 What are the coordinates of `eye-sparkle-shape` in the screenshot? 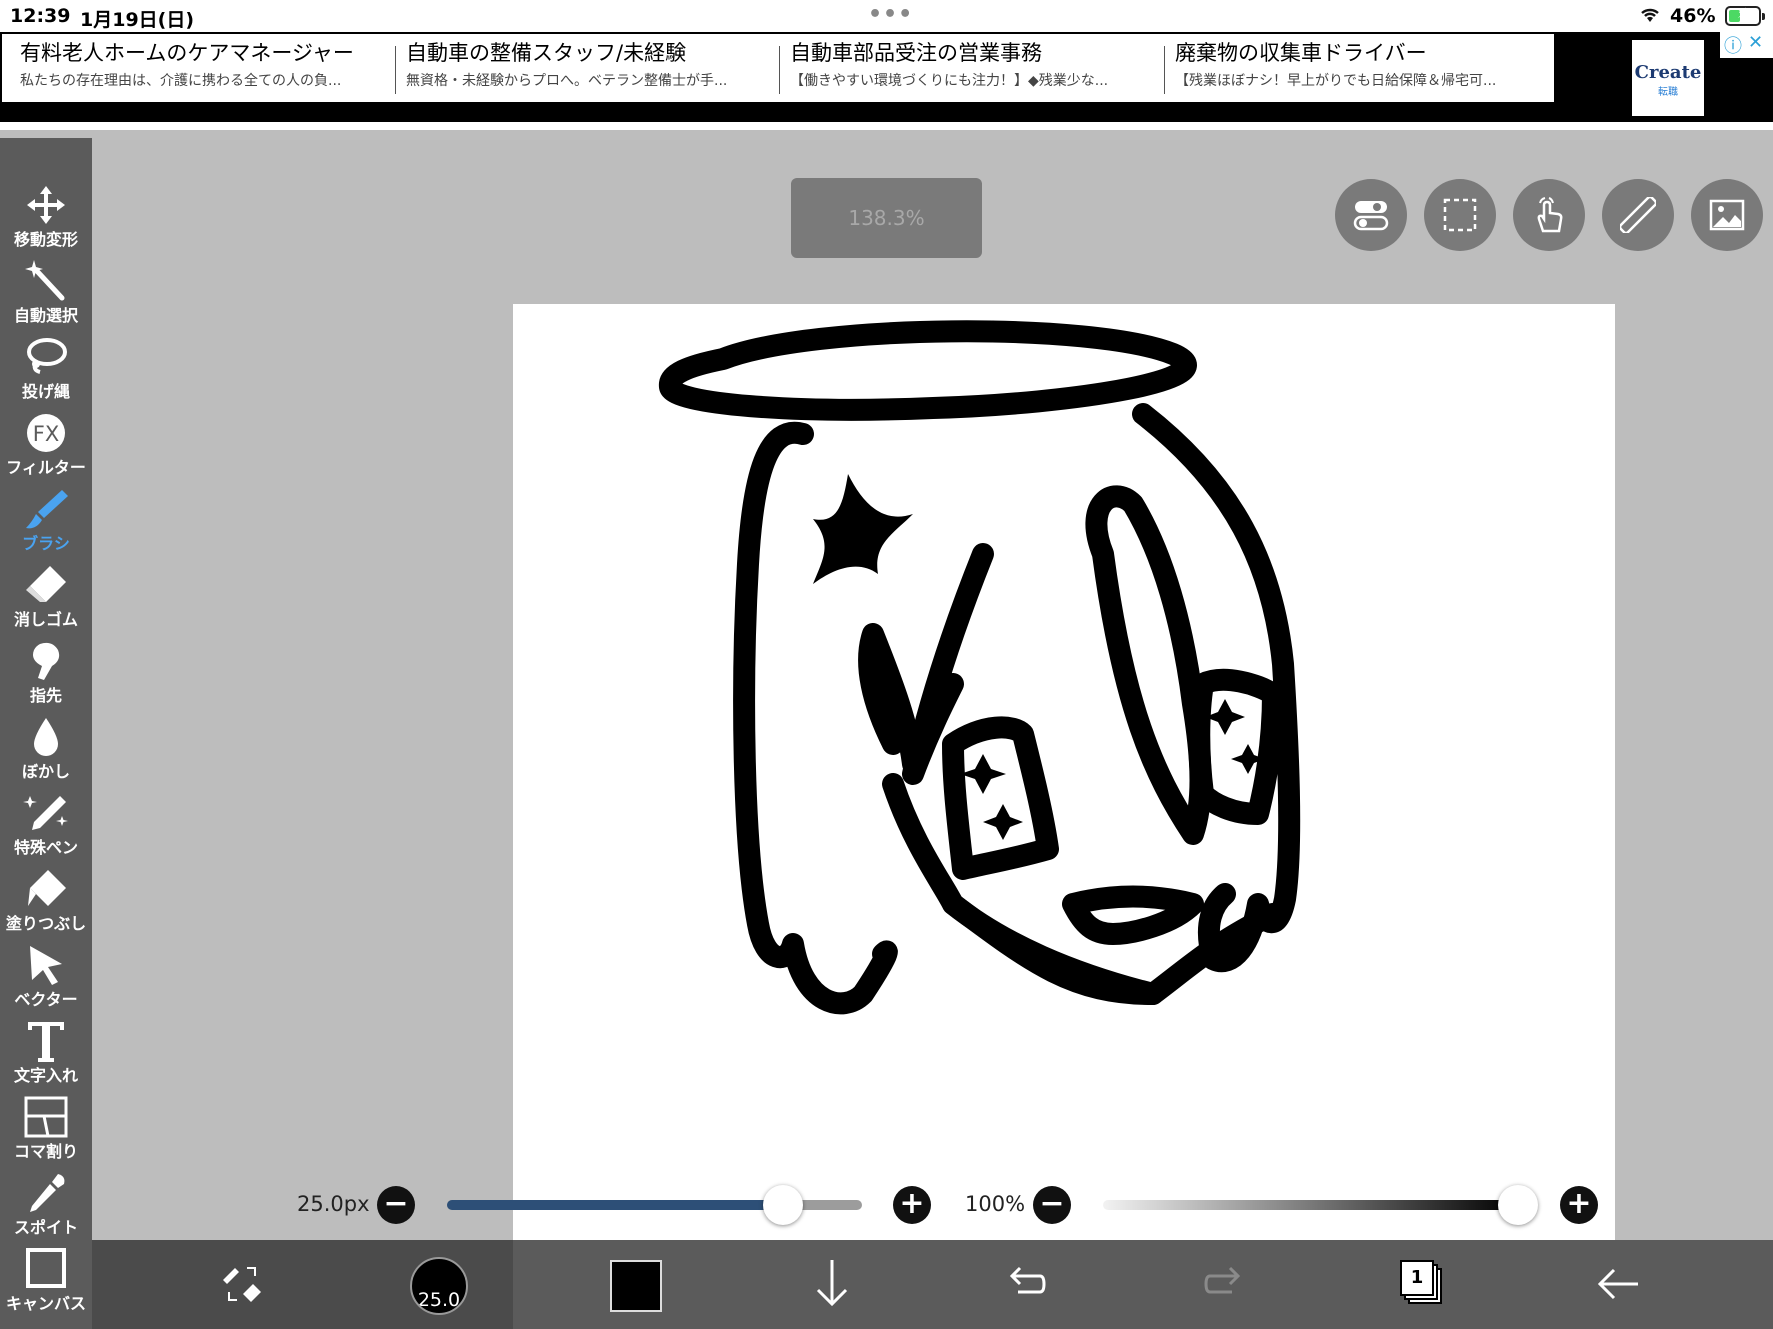 It's located at (1003, 822).